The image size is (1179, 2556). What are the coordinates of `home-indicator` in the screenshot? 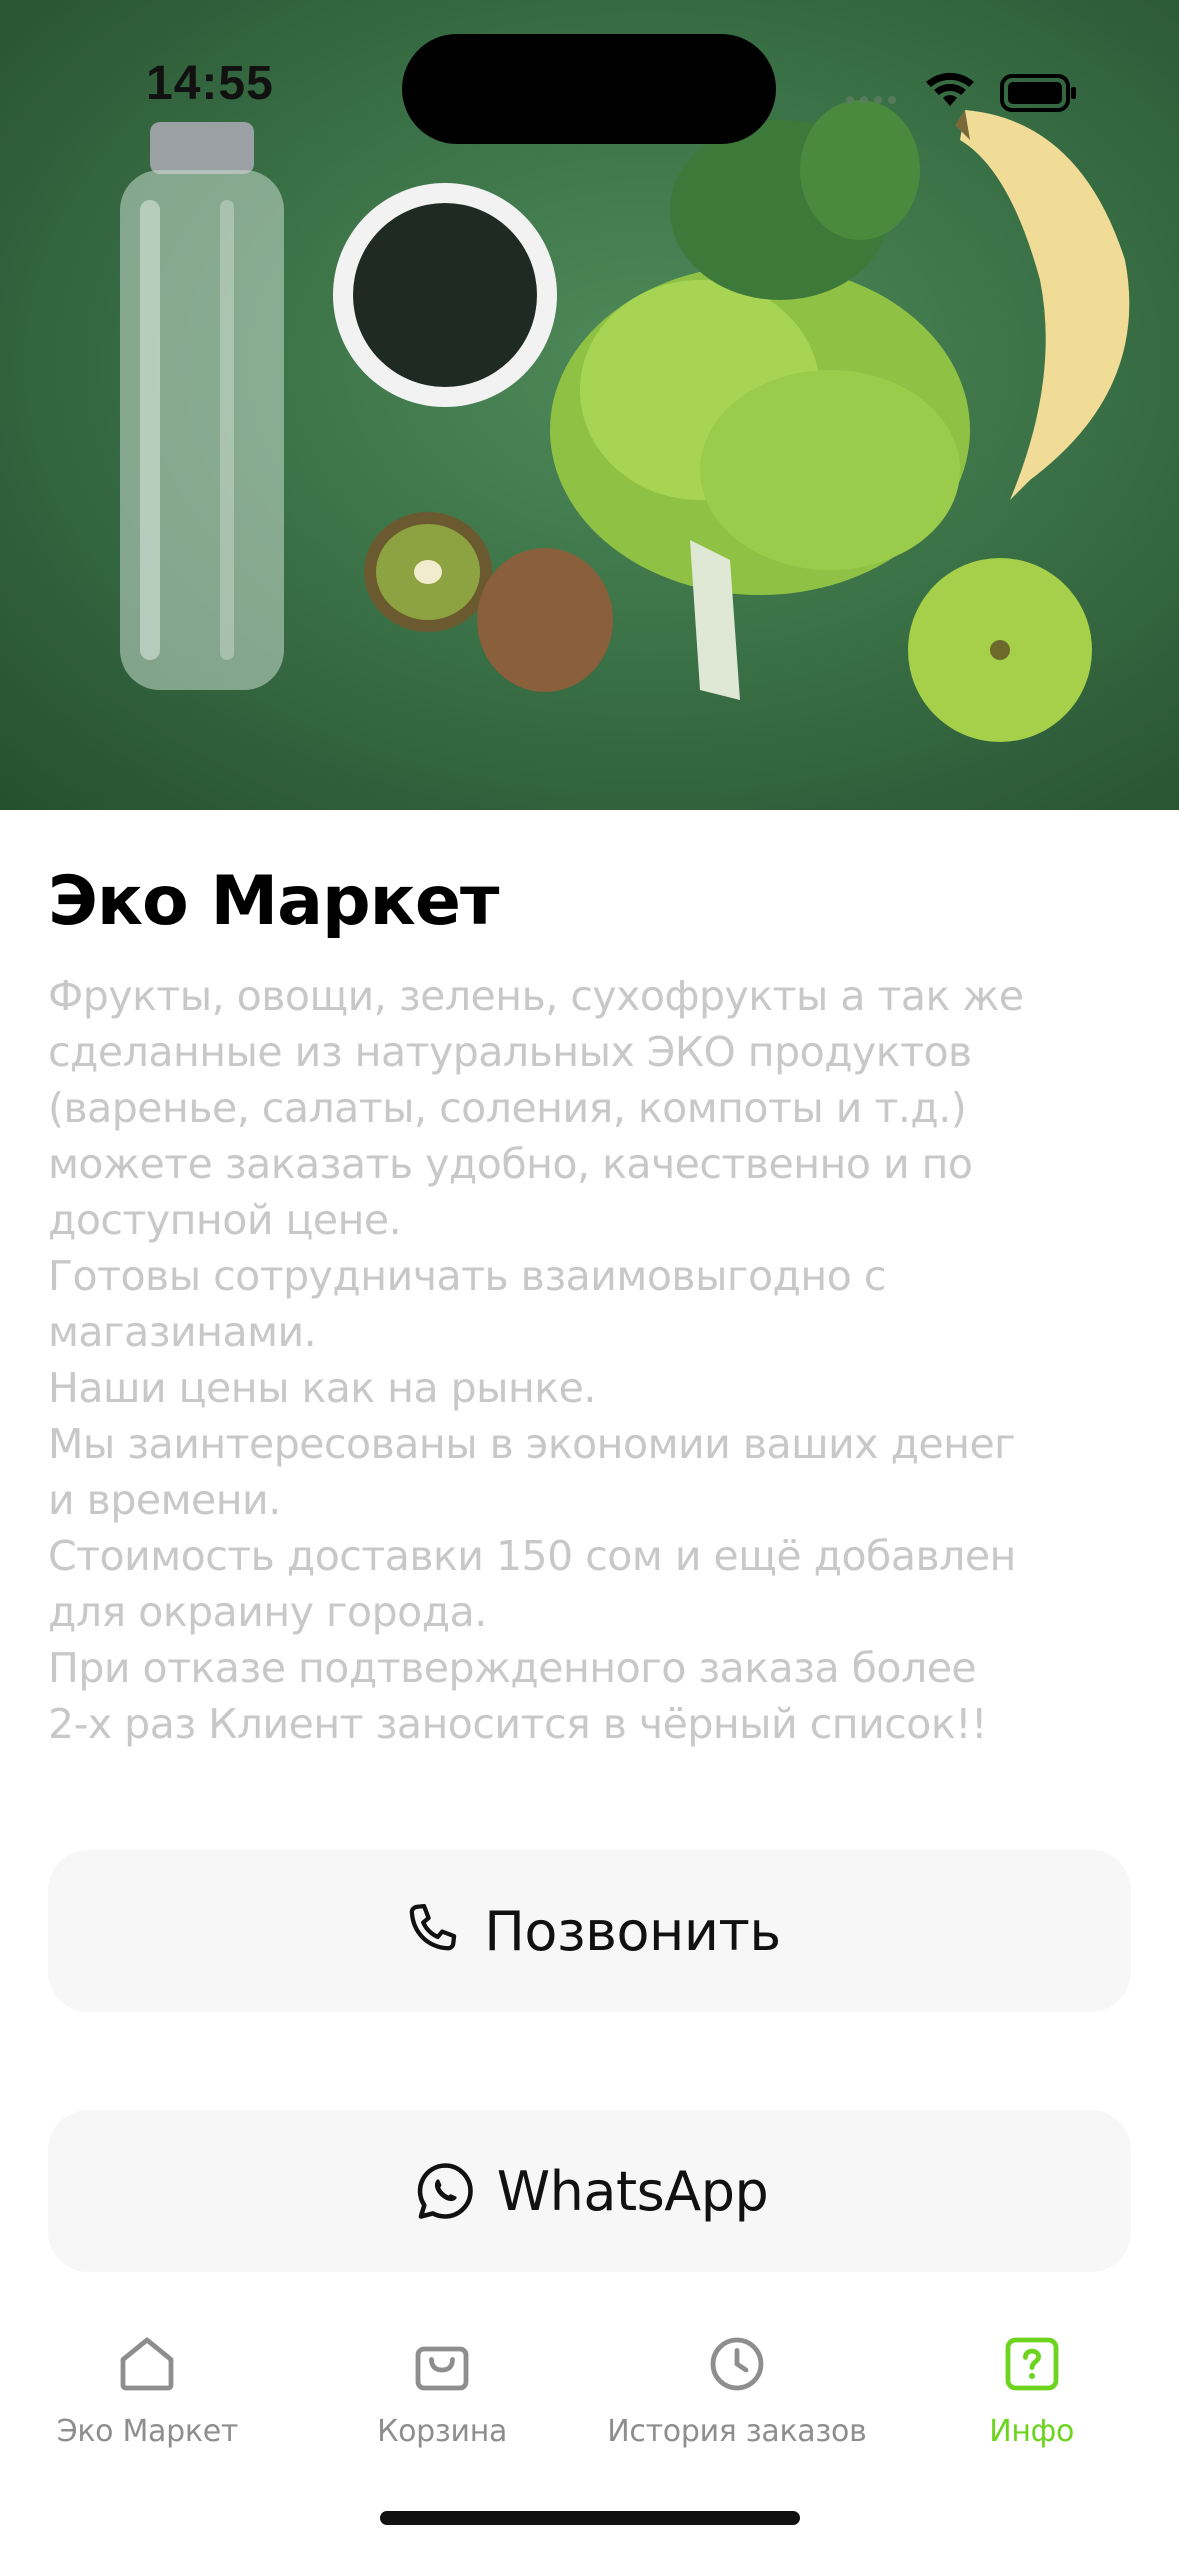 It's located at (590, 2518).